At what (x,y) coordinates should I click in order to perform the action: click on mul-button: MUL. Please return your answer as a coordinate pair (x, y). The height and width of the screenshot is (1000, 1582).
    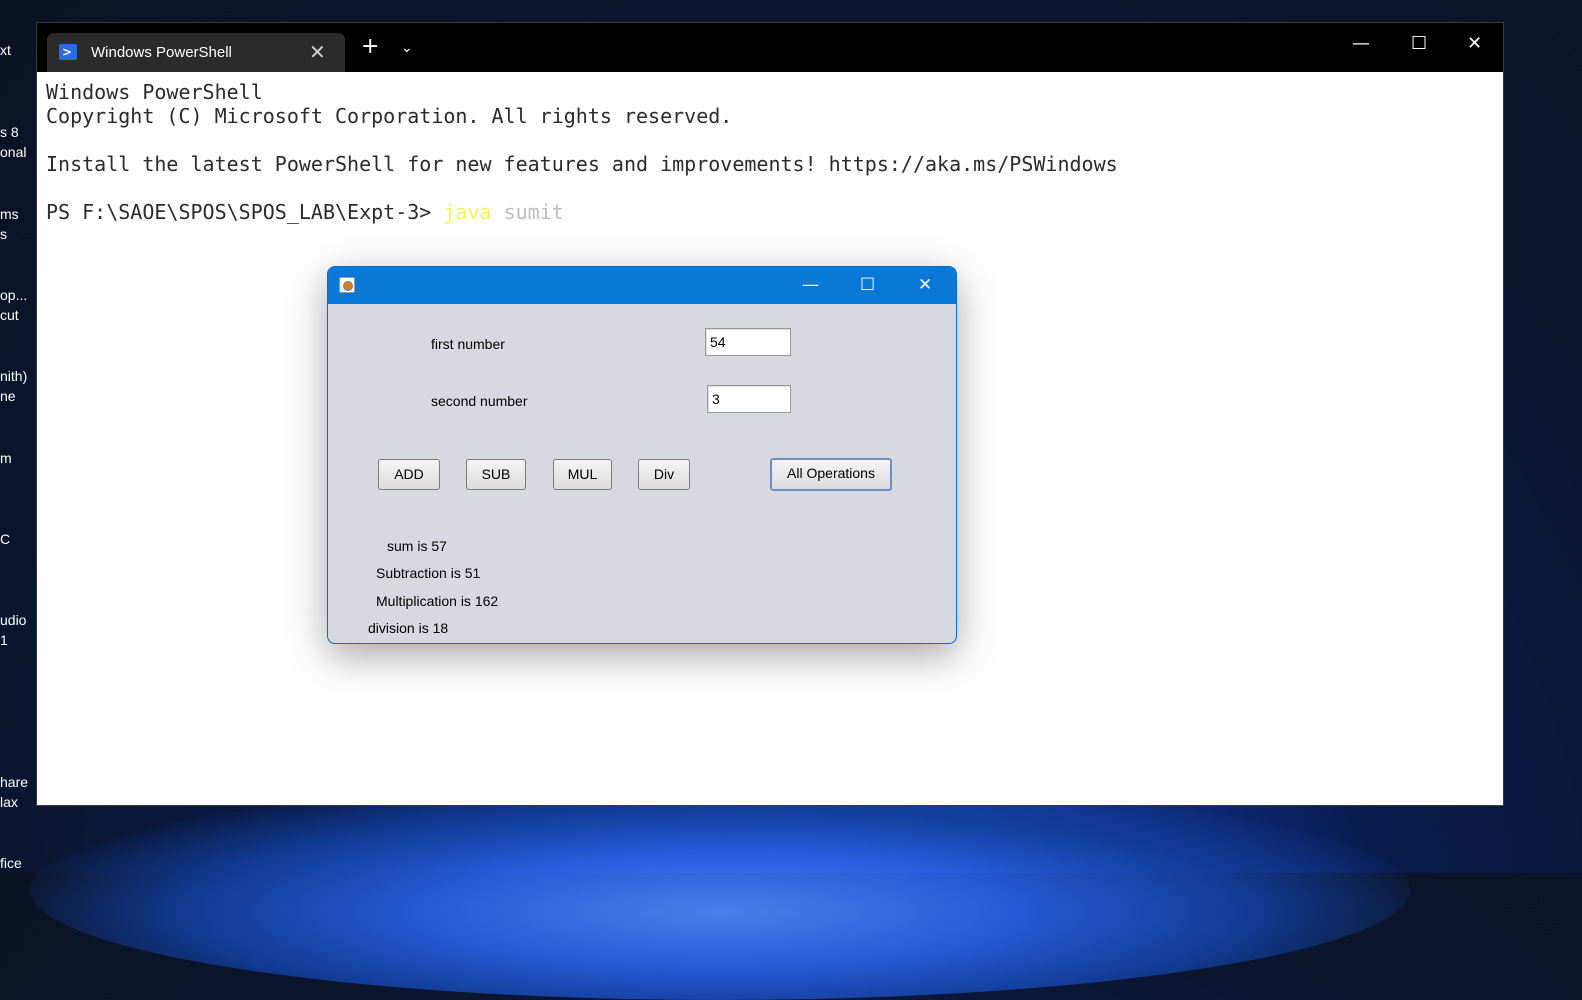
    Looking at the image, I should click on (582, 474).